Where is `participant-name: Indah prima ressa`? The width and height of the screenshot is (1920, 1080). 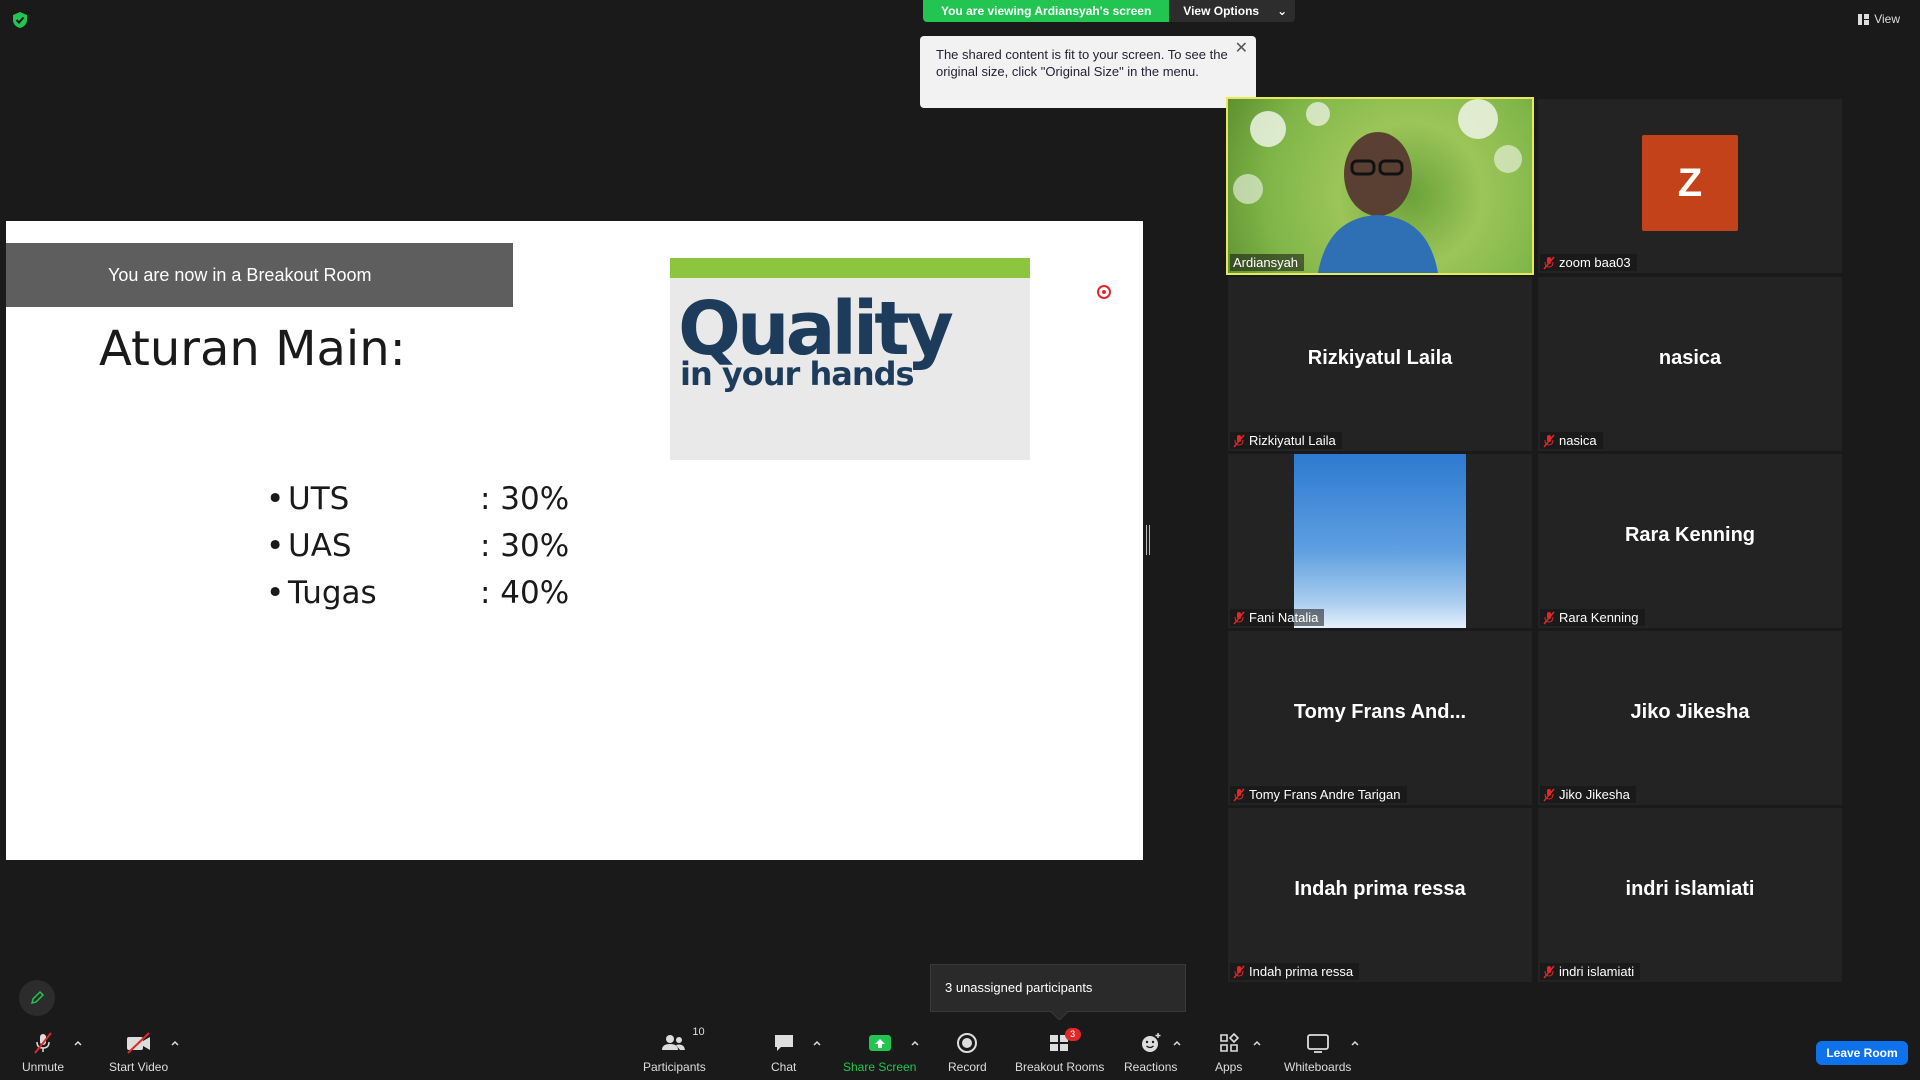
participant-name: Indah prima ressa is located at coordinates (1301, 971).